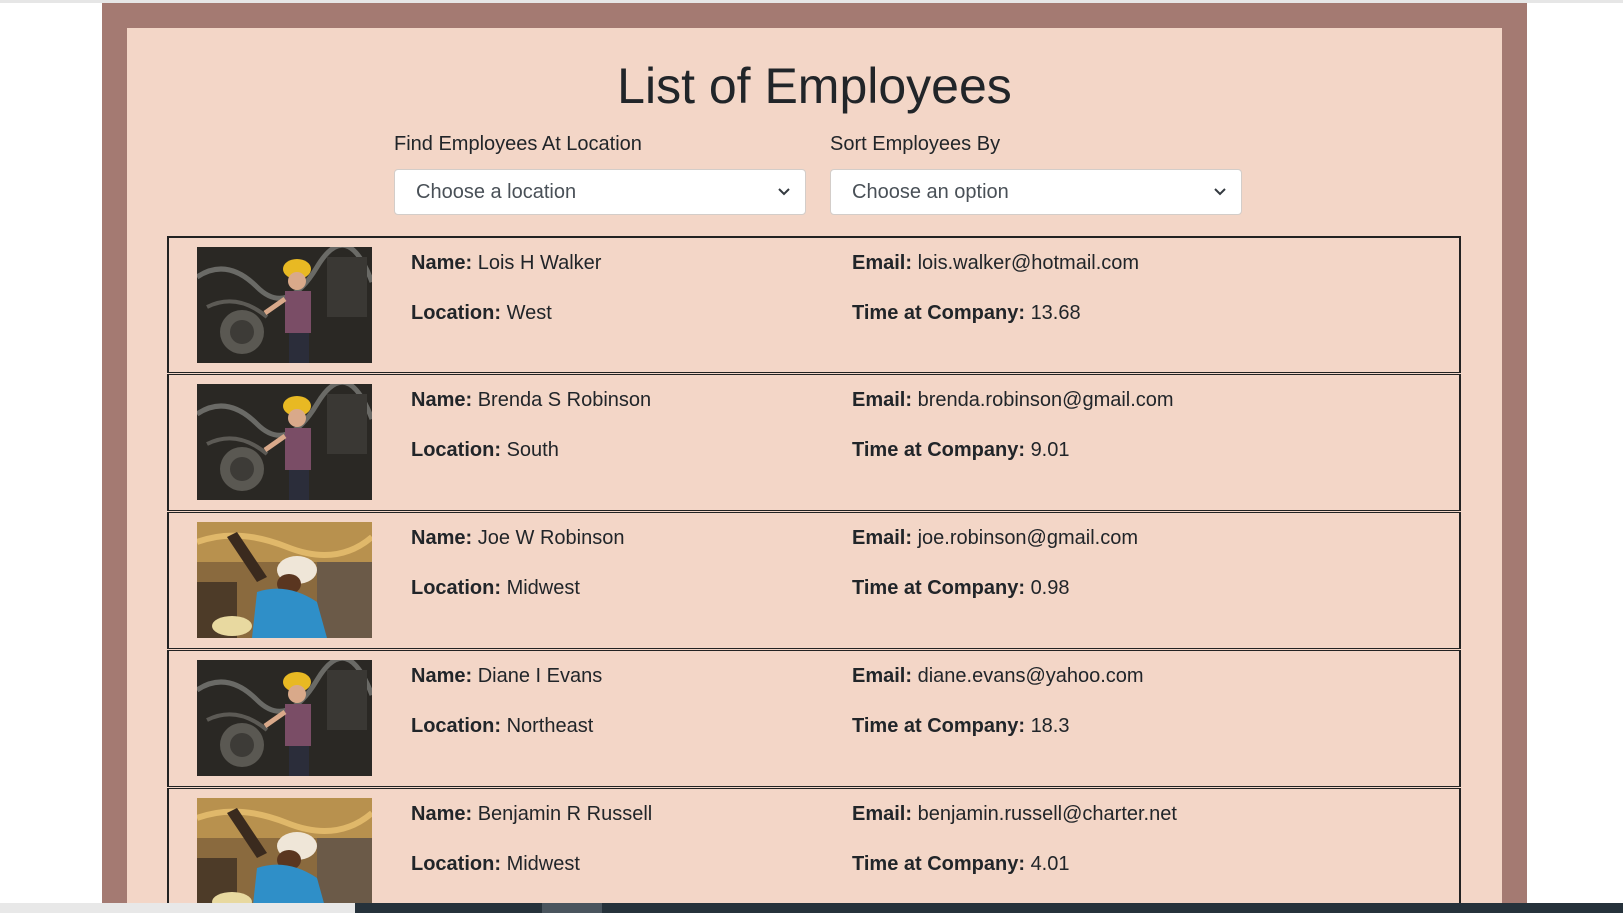 This screenshot has height=913, width=1623. What do you see at coordinates (1050, 726) in the screenshot?
I see `employee-time-value: 18.3` at bounding box center [1050, 726].